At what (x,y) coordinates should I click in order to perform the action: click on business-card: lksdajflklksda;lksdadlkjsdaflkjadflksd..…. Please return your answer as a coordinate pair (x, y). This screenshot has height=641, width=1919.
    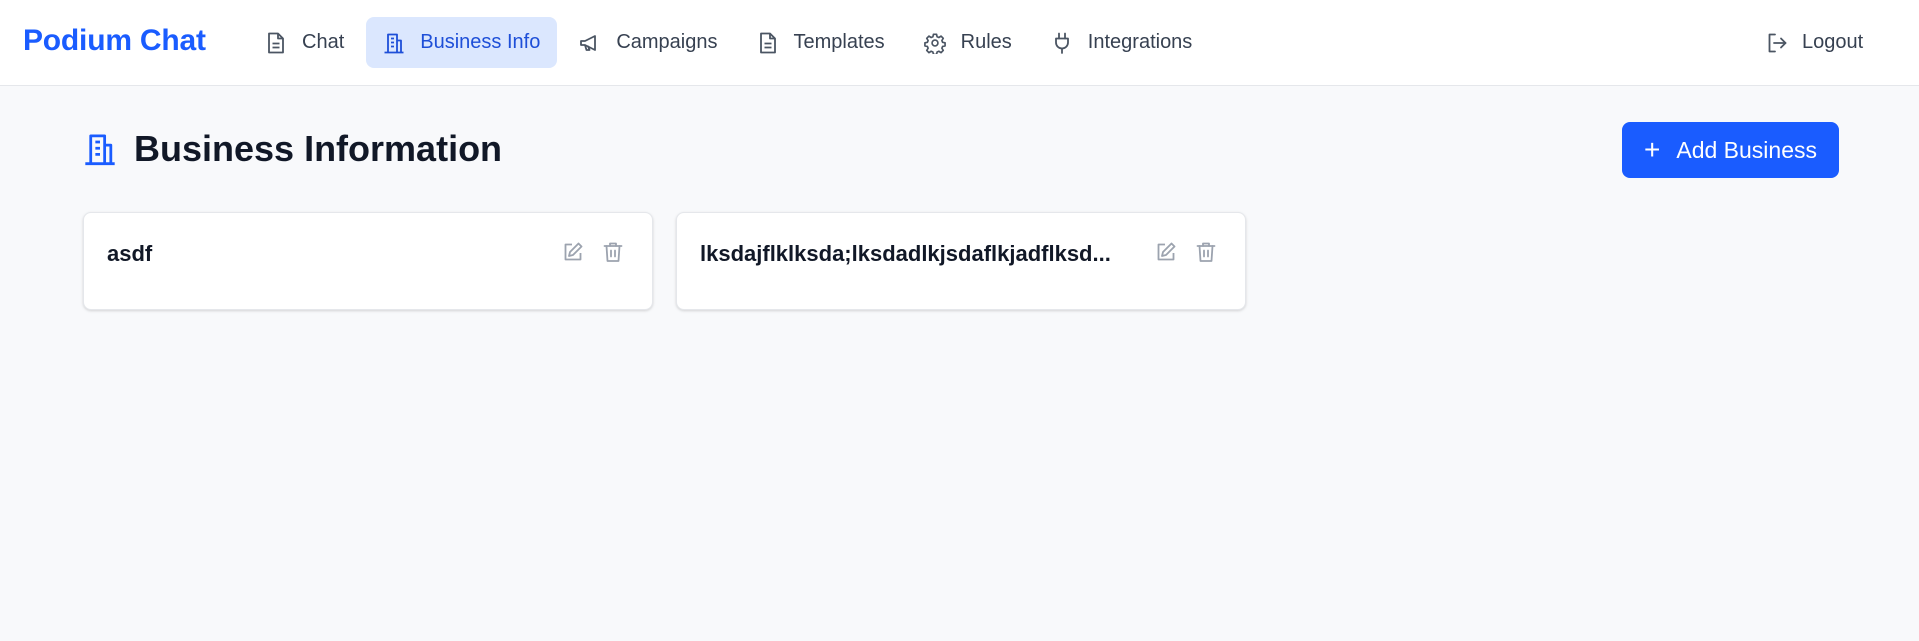
    Looking at the image, I should click on (961, 261).